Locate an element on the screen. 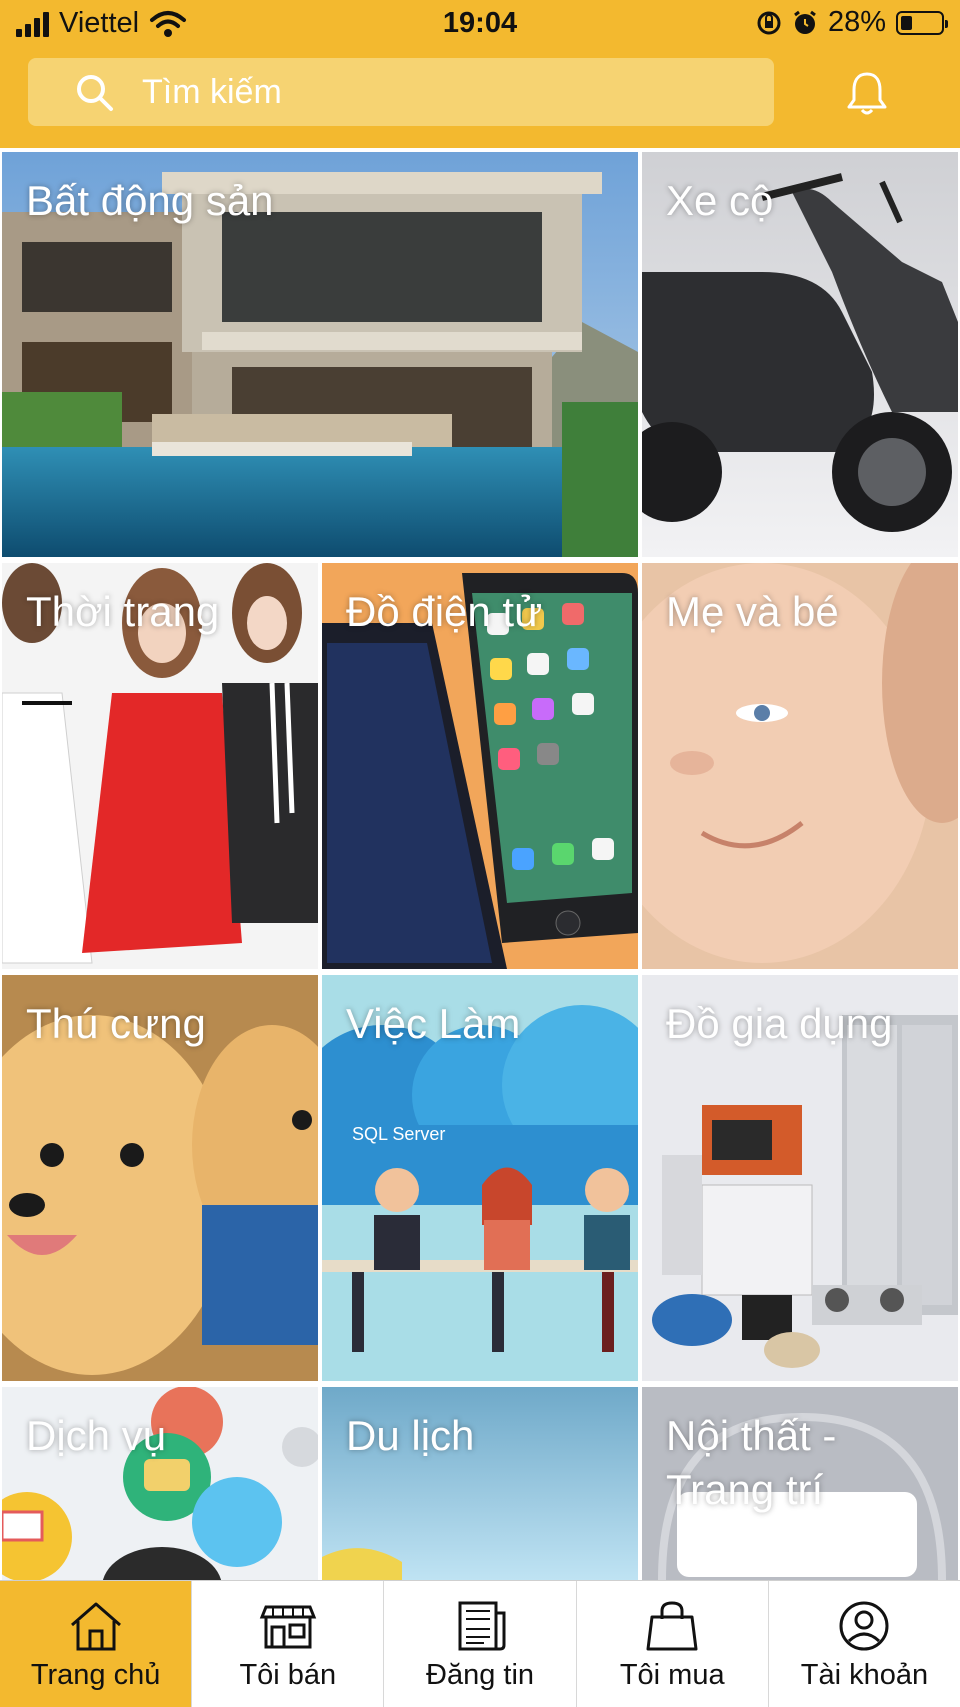 This screenshot has height=1707, width=960. search-placeholder: Tìm kiếm is located at coordinates (212, 91).